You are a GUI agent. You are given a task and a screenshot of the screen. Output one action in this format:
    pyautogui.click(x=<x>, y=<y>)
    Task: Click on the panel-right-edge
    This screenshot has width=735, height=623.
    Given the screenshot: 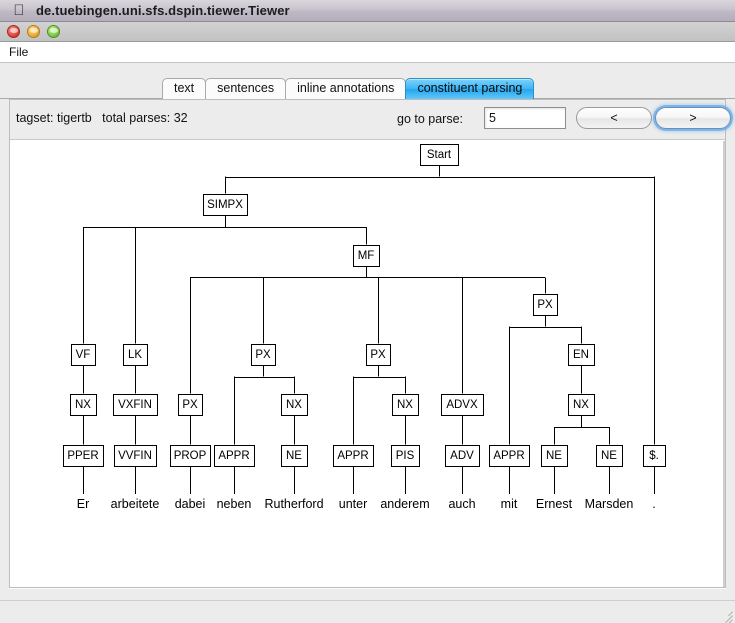 What is the action you would take?
    pyautogui.click(x=724, y=364)
    